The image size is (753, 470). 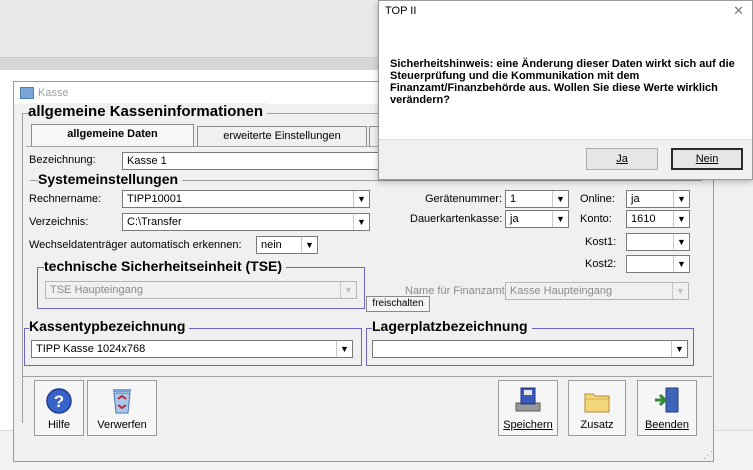 What do you see at coordinates (528, 399) in the screenshot?
I see `save-icon` at bounding box center [528, 399].